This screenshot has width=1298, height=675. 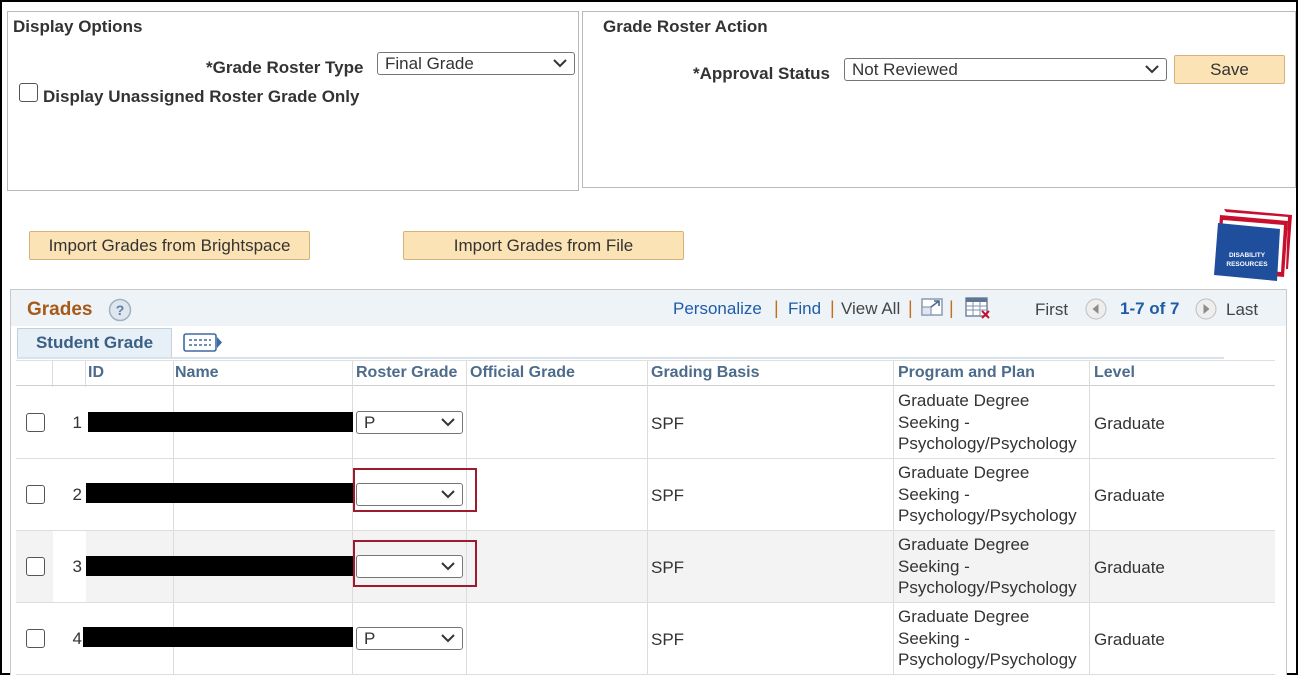 I want to click on import-file-button: Import Grades from File, so click(x=543, y=245).